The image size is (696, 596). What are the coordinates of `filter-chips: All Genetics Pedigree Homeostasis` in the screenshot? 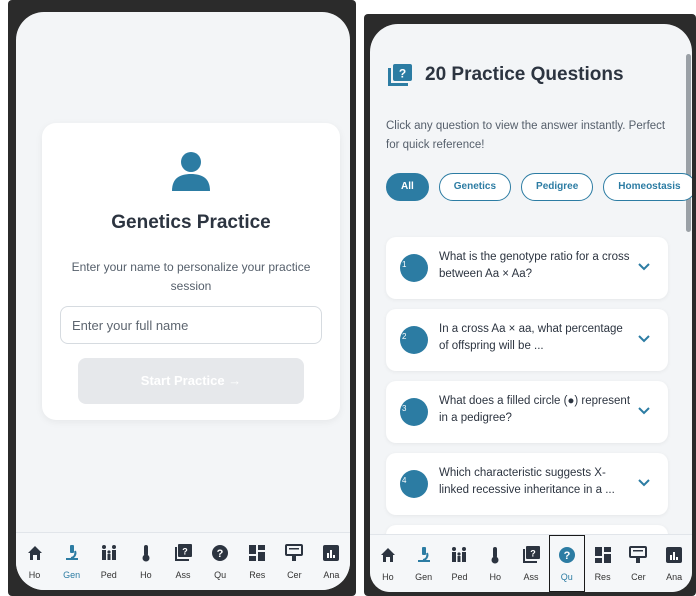 It's located at (539, 187).